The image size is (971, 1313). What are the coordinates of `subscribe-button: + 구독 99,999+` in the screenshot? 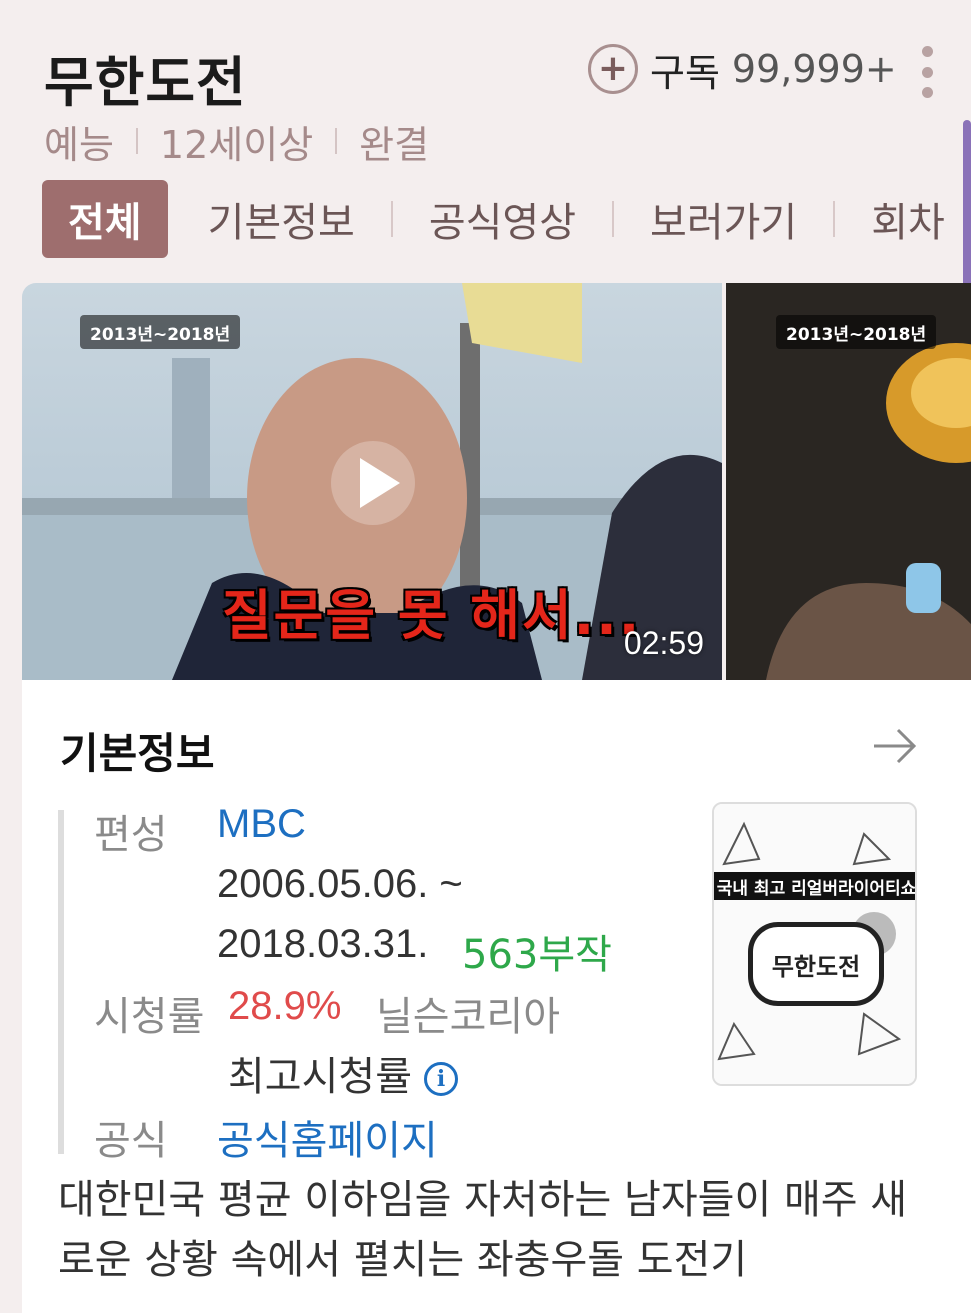 It's located at (742, 69).